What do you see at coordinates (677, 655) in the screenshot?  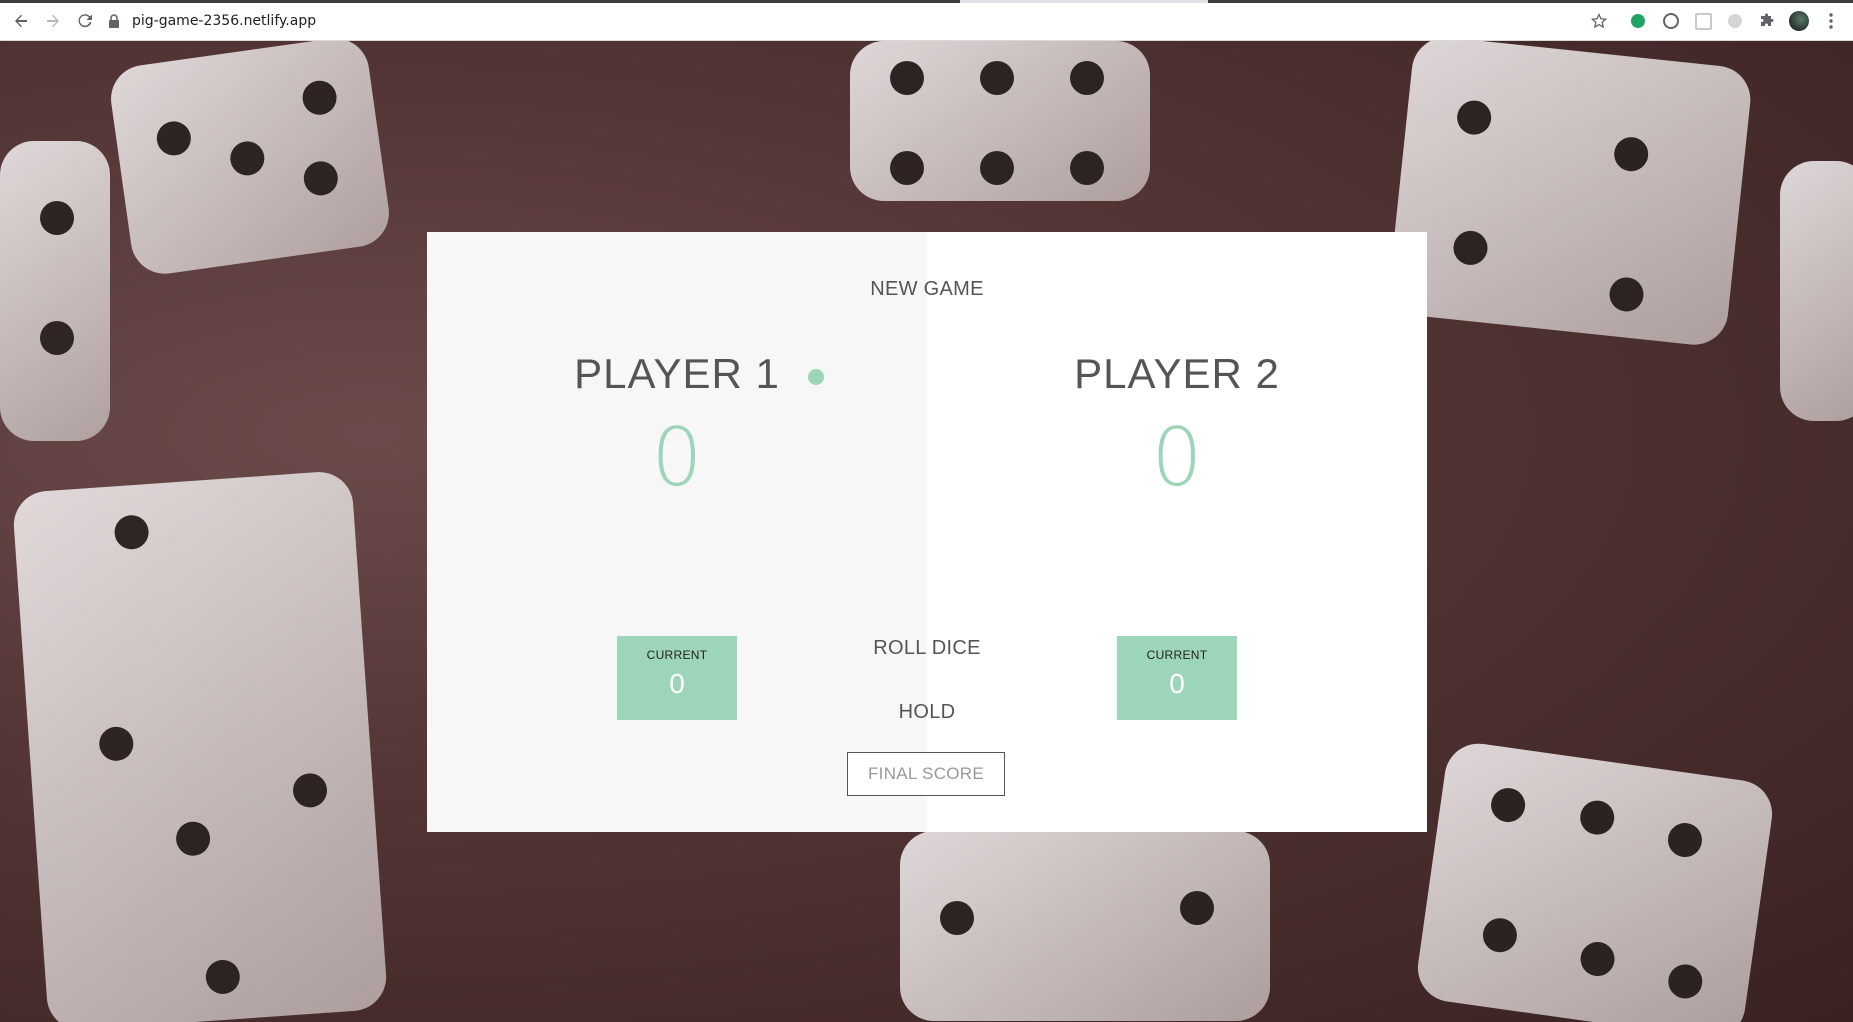 I see `player-1-current-label: CURRENT` at bounding box center [677, 655].